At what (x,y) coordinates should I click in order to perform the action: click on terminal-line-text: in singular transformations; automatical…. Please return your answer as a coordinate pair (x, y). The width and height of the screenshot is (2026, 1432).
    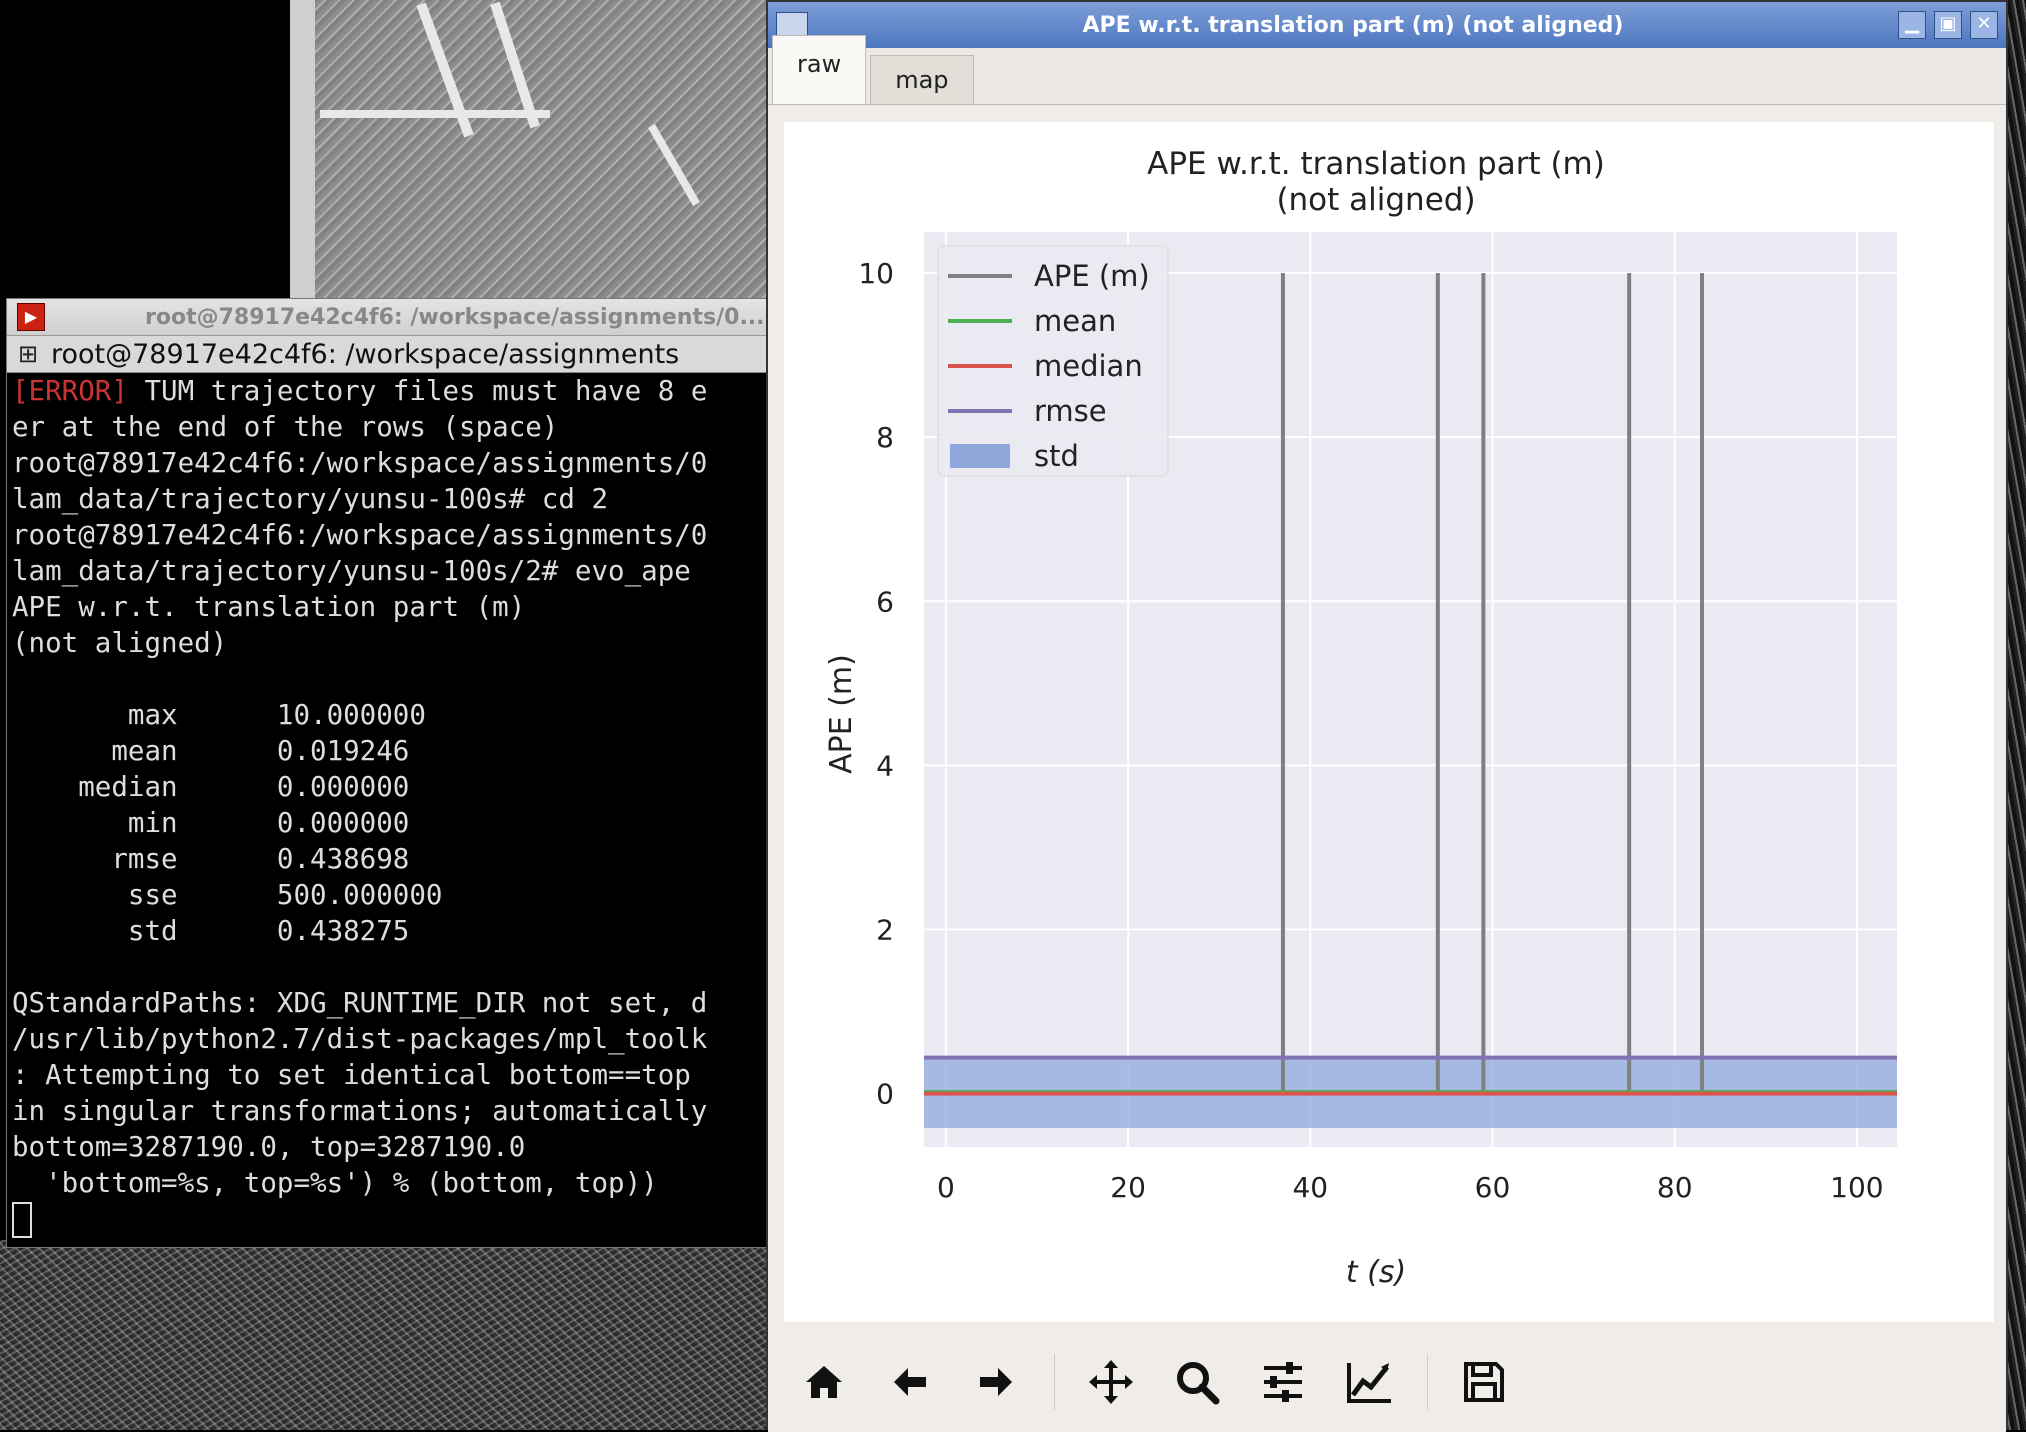
    Looking at the image, I should click on (360, 1111).